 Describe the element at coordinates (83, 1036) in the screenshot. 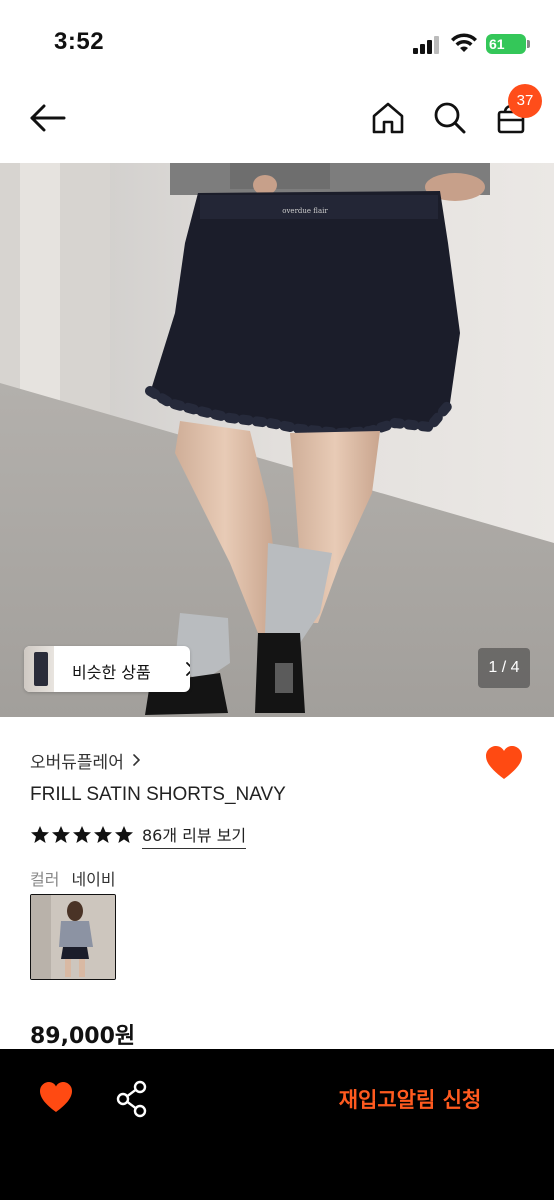

I see `product-price: 89,000원` at that location.